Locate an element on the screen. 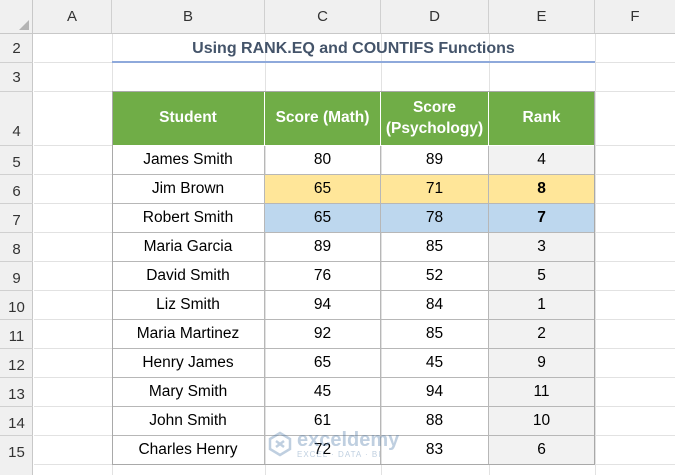 The image size is (675, 475). table-cell-student: Maria Garcia is located at coordinates (188, 247).